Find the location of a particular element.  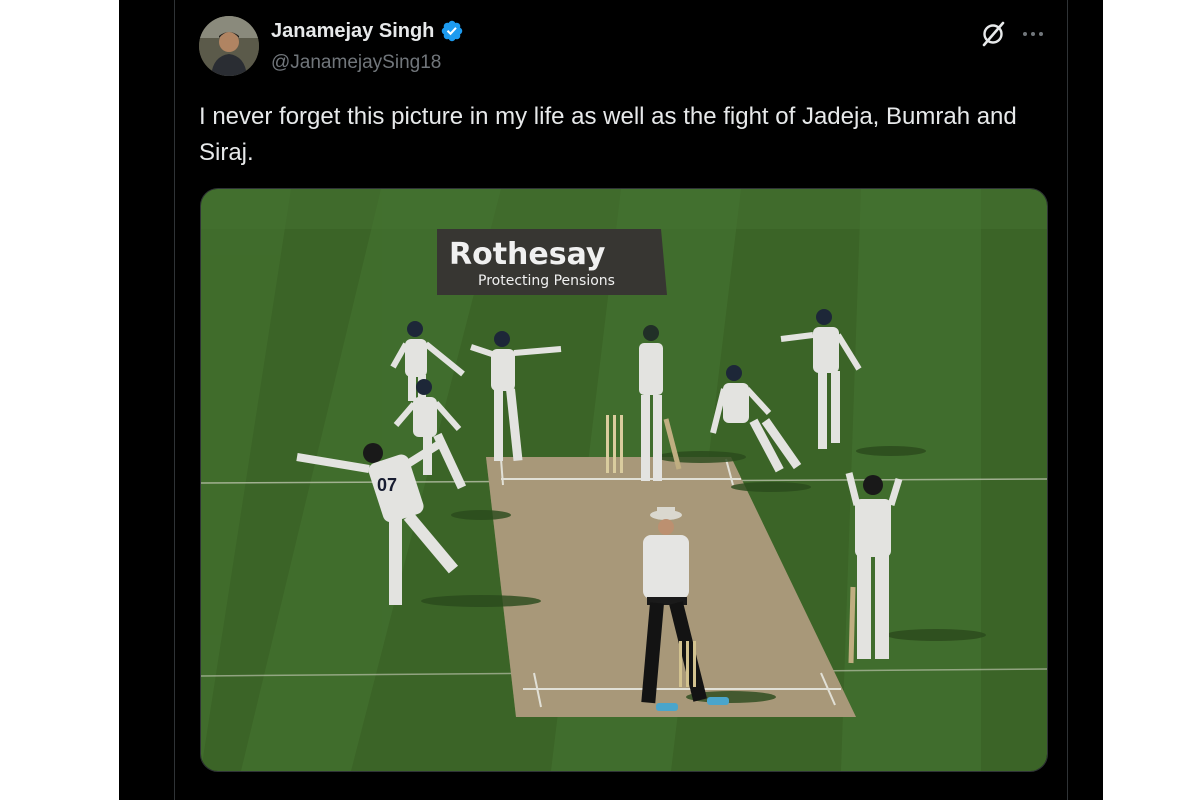

user-name: Janamejay Singh is located at coordinates (367, 31).